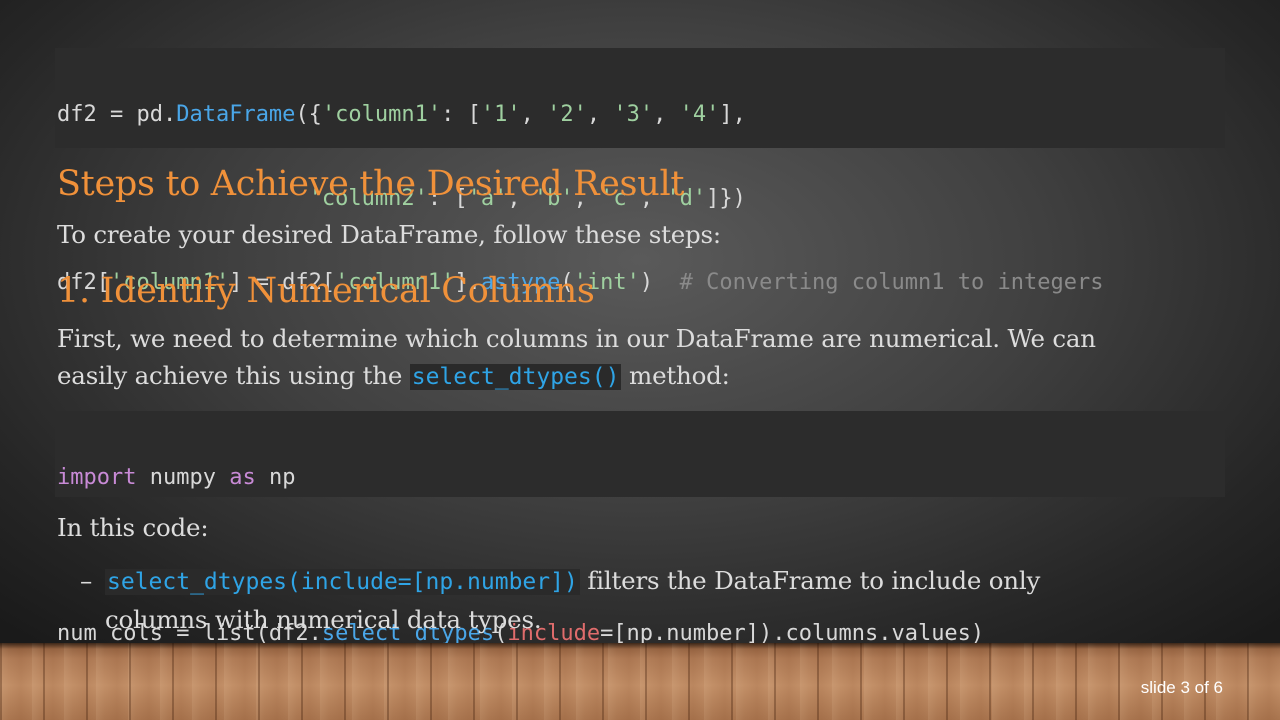 This screenshot has width=1280, height=720. Describe the element at coordinates (515, 377) in the screenshot. I see `inline-code-select-dtypes: select_dtypes()` at that location.